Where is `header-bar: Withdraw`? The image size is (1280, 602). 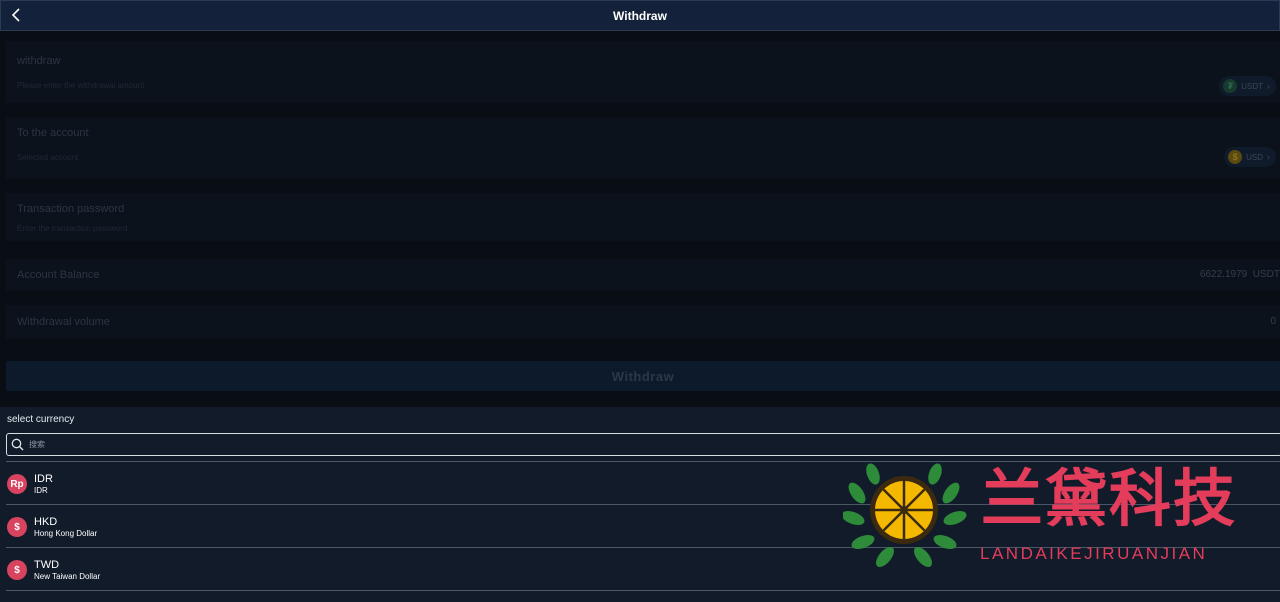 header-bar: Withdraw is located at coordinates (640, 15).